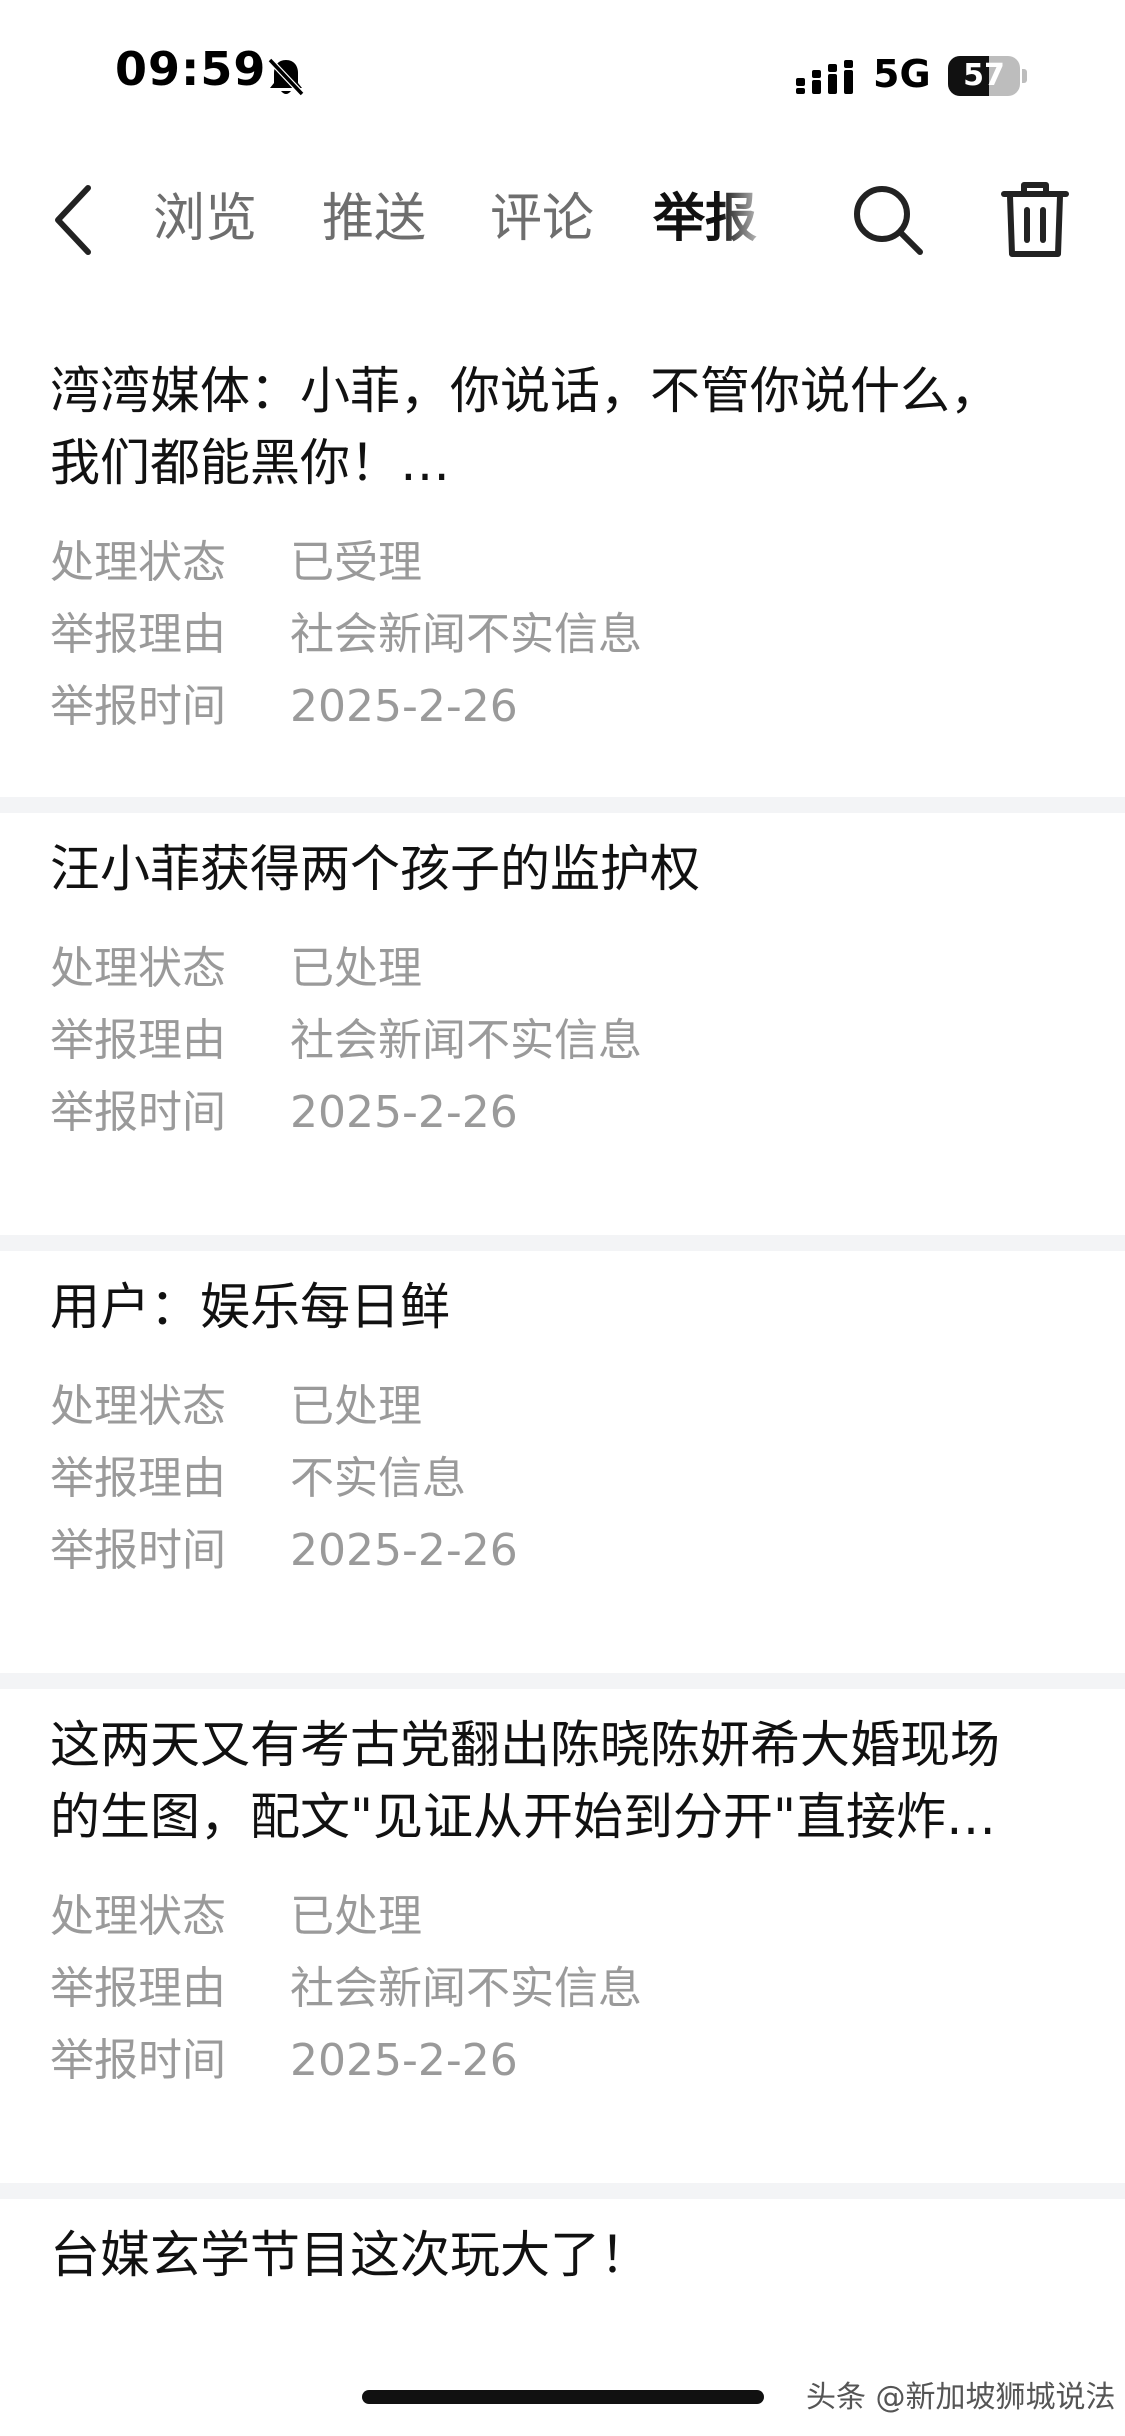 The height and width of the screenshot is (2436, 1125). I want to click on report-title-line: 湾湾媒体：小菲，你说话，不管你说什么，, so click(525, 391).